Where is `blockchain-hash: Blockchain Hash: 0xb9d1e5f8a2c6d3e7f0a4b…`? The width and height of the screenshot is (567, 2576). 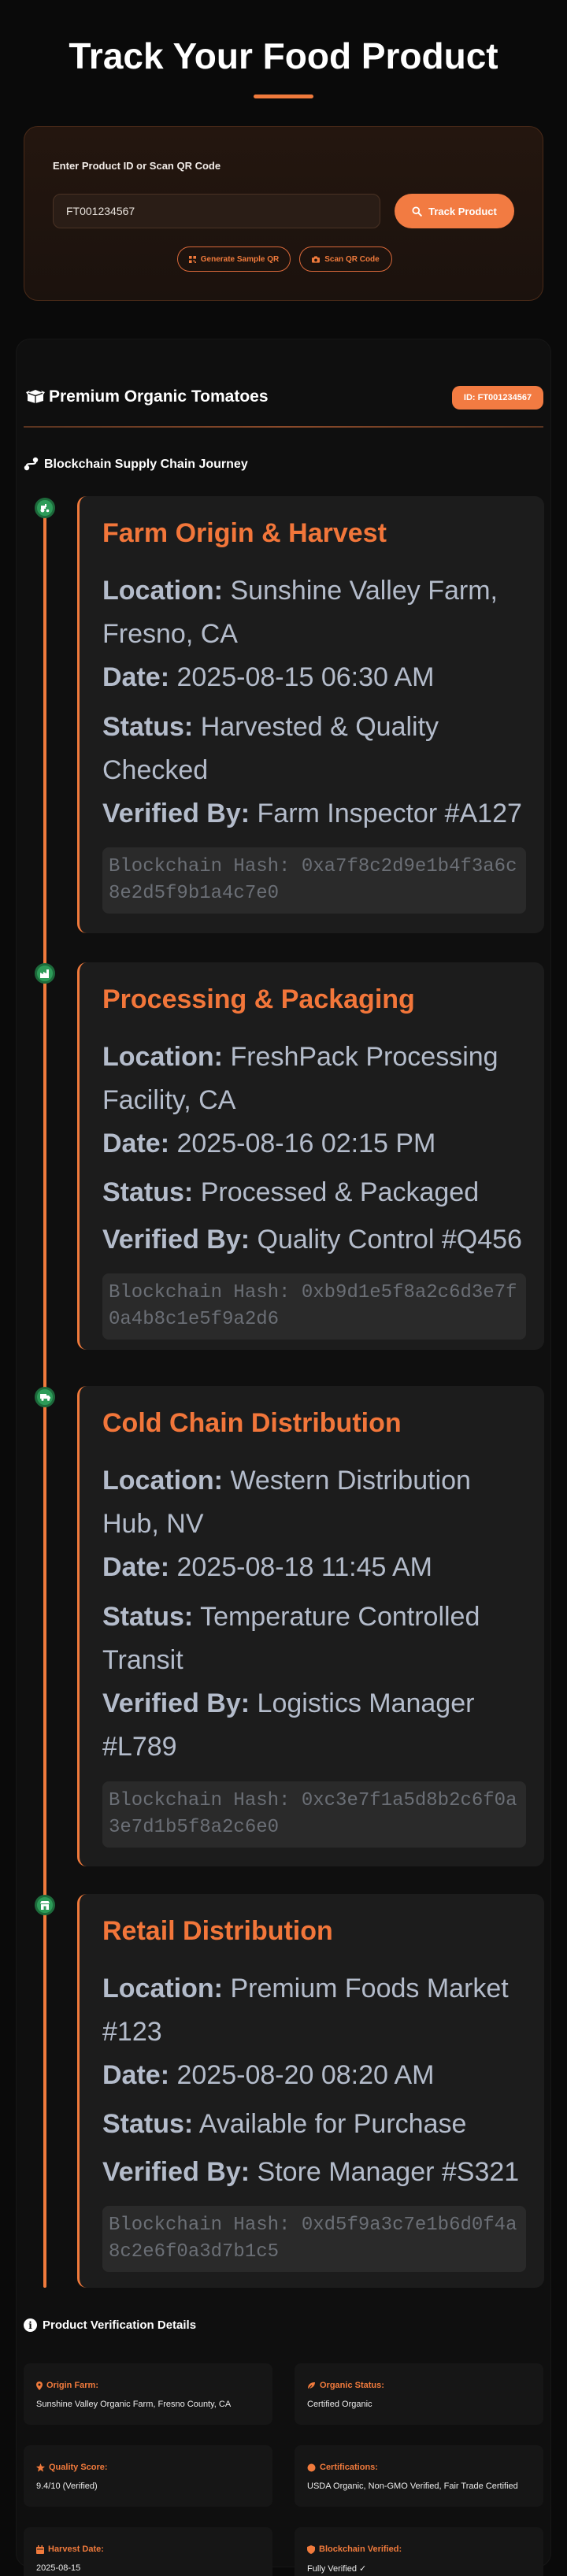
blockchain-hash: Blockchain Hash: 0xb9d1e5f8a2c6d3e7f0a4b… is located at coordinates (314, 1306).